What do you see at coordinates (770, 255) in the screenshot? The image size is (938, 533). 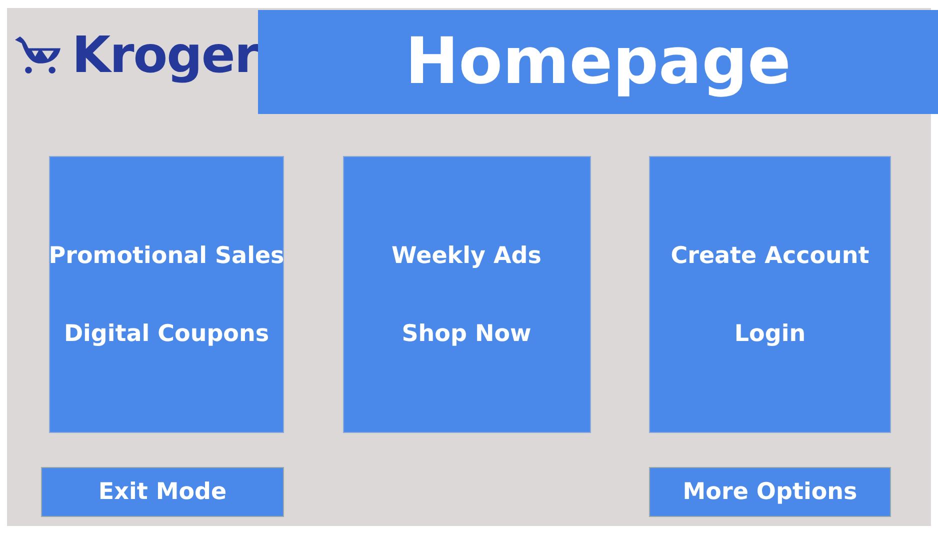 I see `menu-link: Create Account` at bounding box center [770, 255].